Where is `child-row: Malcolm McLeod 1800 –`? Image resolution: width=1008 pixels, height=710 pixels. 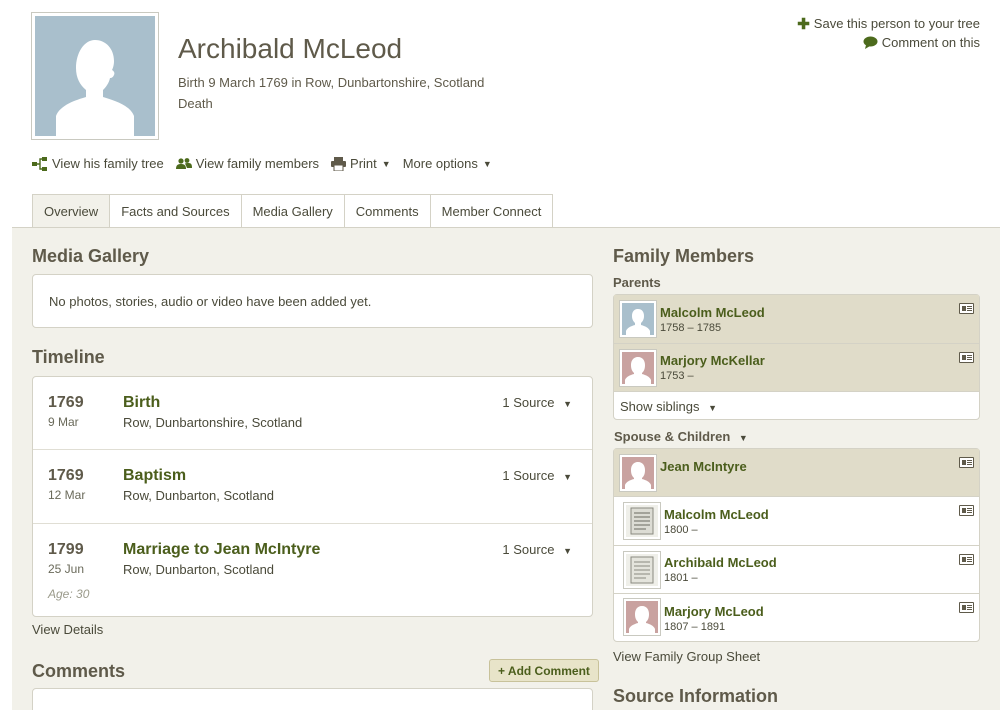
child-row: Malcolm McLeod 1800 – is located at coordinates (796, 521).